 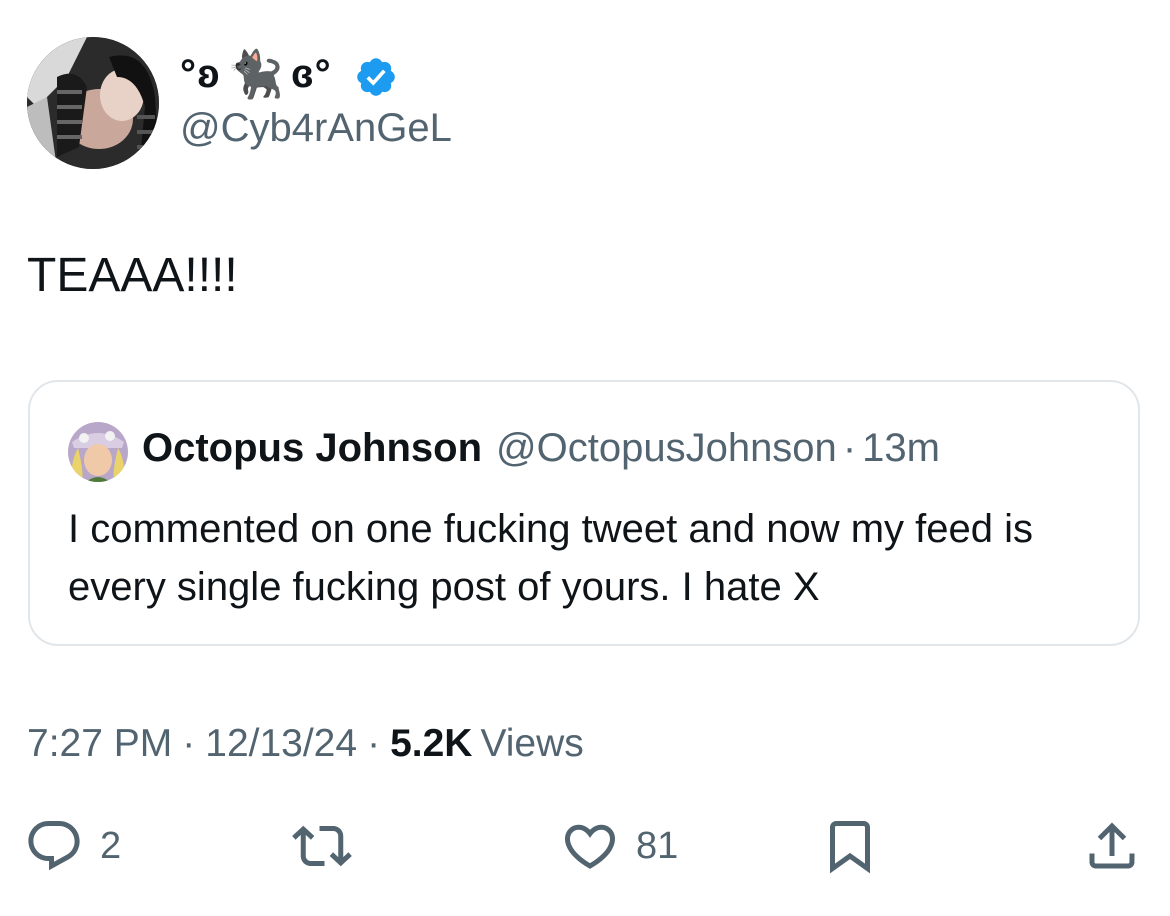 I want to click on author-avatar-image, so click(x=93, y=103).